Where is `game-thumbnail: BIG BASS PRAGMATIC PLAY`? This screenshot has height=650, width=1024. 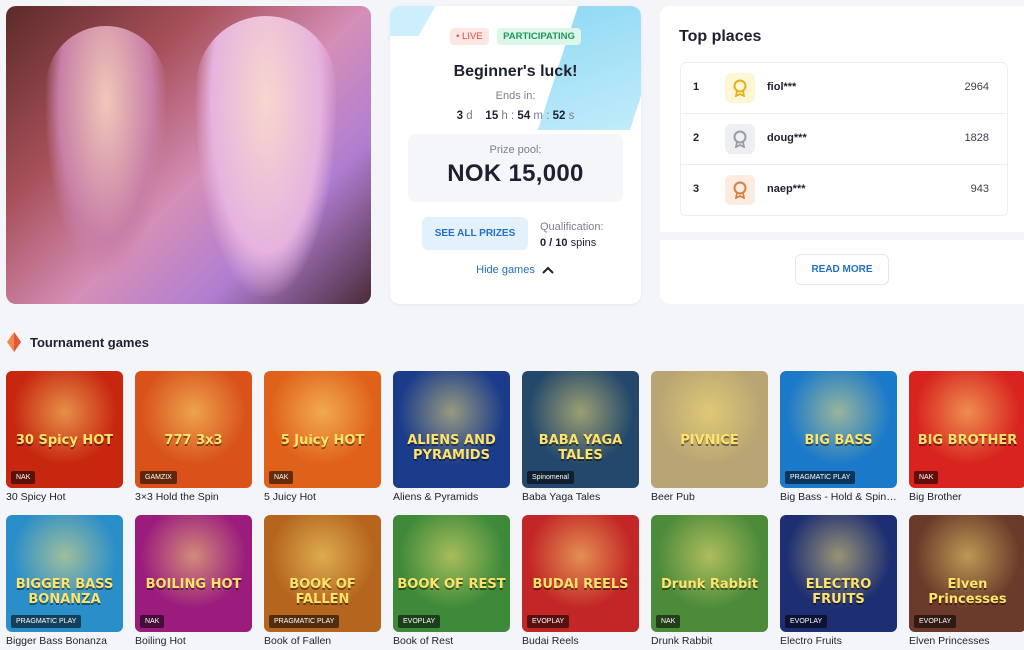
game-thumbnail: BIG BASS PRAGMATIC PLAY is located at coordinates (838, 429).